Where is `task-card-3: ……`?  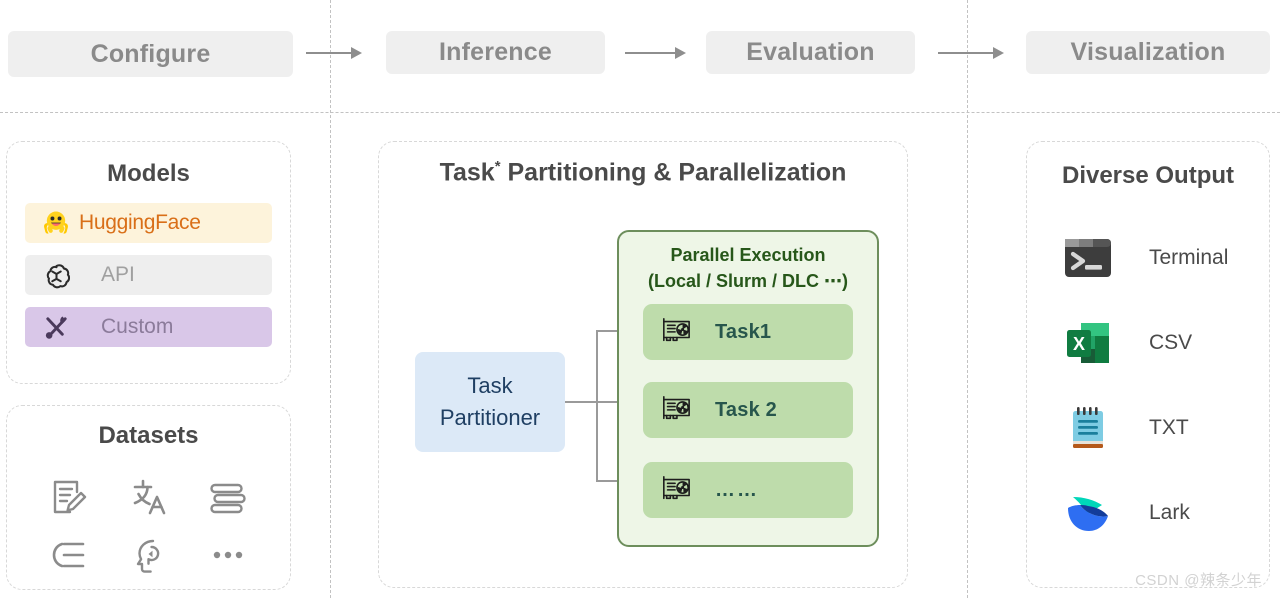 task-card-3: …… is located at coordinates (748, 490).